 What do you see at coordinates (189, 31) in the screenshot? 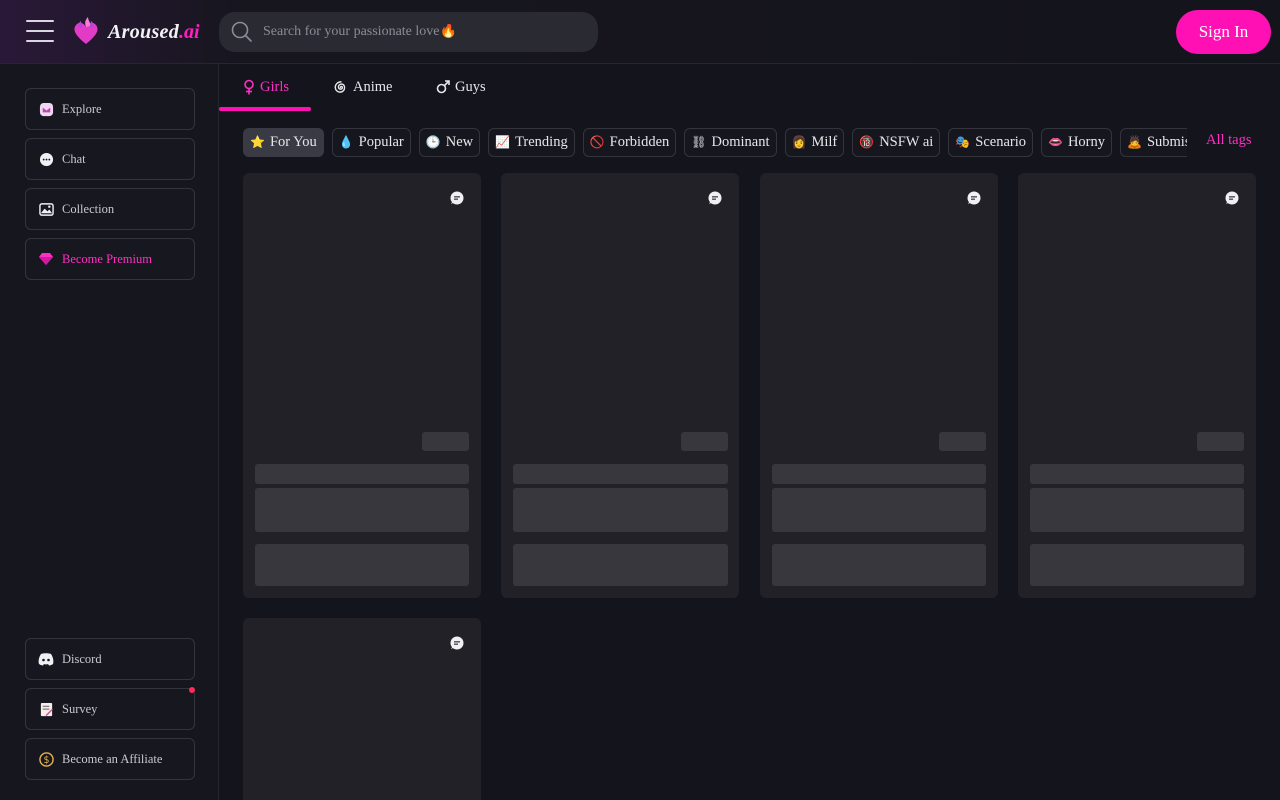
I see `logo-suffix: .ai` at bounding box center [189, 31].